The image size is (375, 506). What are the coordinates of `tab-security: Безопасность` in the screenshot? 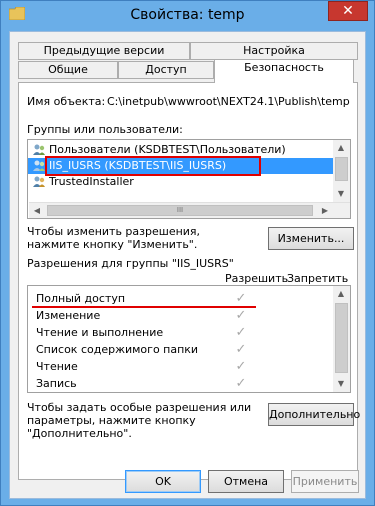 It's located at (284, 71).